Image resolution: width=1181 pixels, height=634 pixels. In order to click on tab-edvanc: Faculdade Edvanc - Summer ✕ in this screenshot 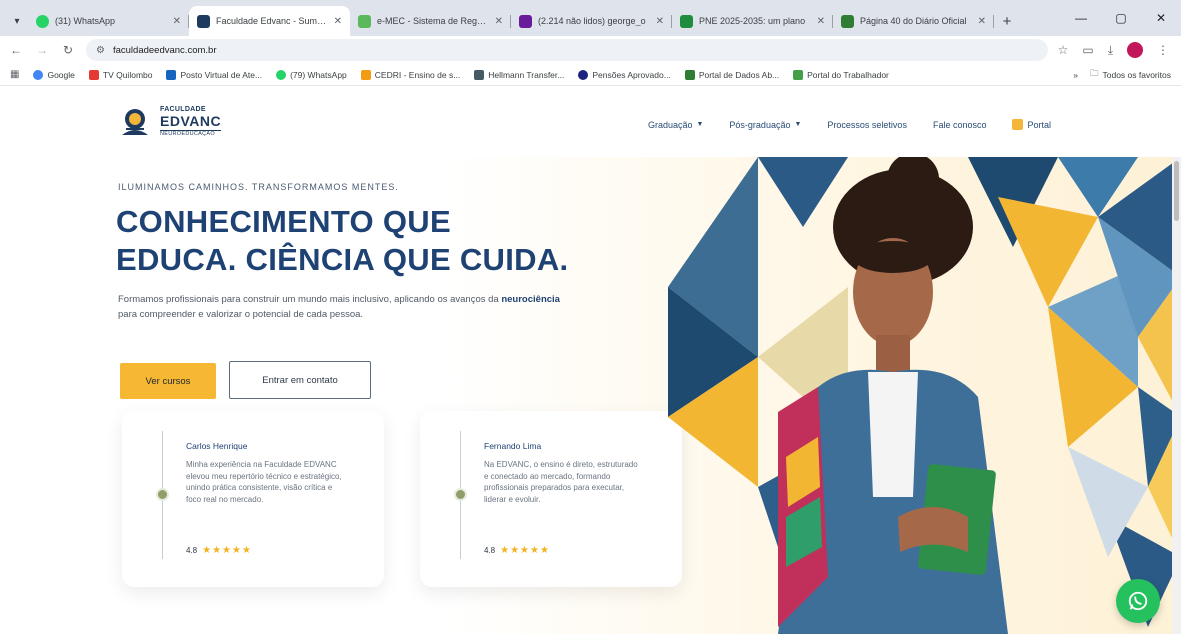, I will do `click(269, 21)`.